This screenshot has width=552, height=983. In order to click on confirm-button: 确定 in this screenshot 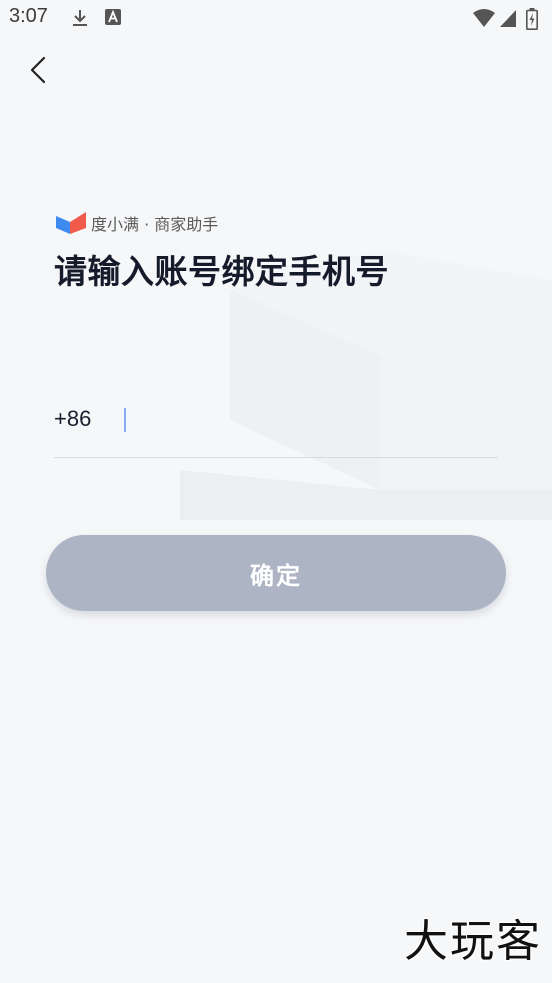, I will do `click(276, 573)`.